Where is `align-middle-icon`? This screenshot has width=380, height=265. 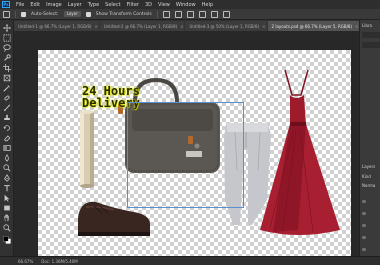
align-middle-icon is located at coordinates (214, 14).